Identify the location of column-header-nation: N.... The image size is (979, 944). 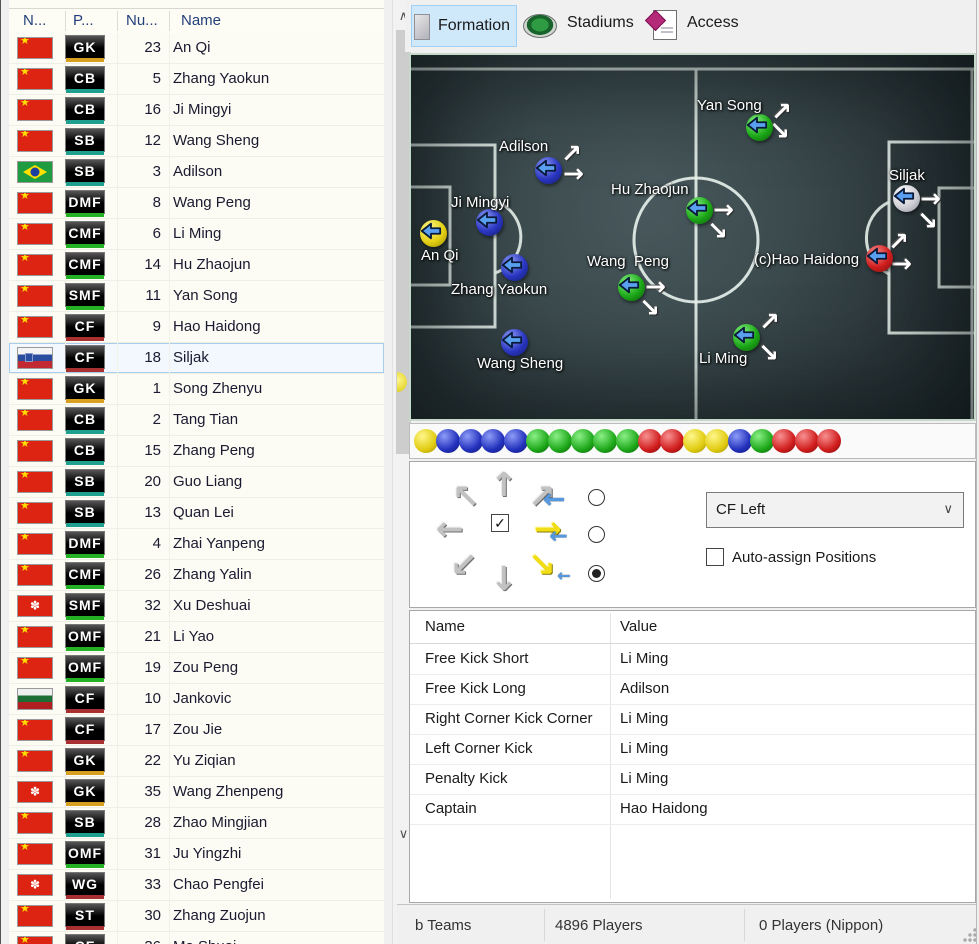
(34, 20).